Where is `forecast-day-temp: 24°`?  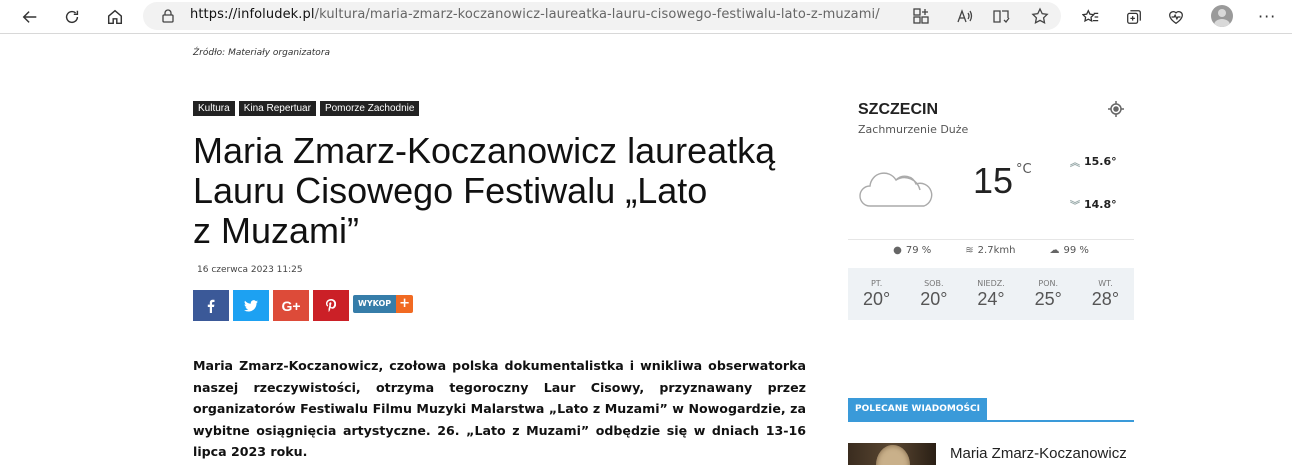 forecast-day-temp: 24° is located at coordinates (991, 299).